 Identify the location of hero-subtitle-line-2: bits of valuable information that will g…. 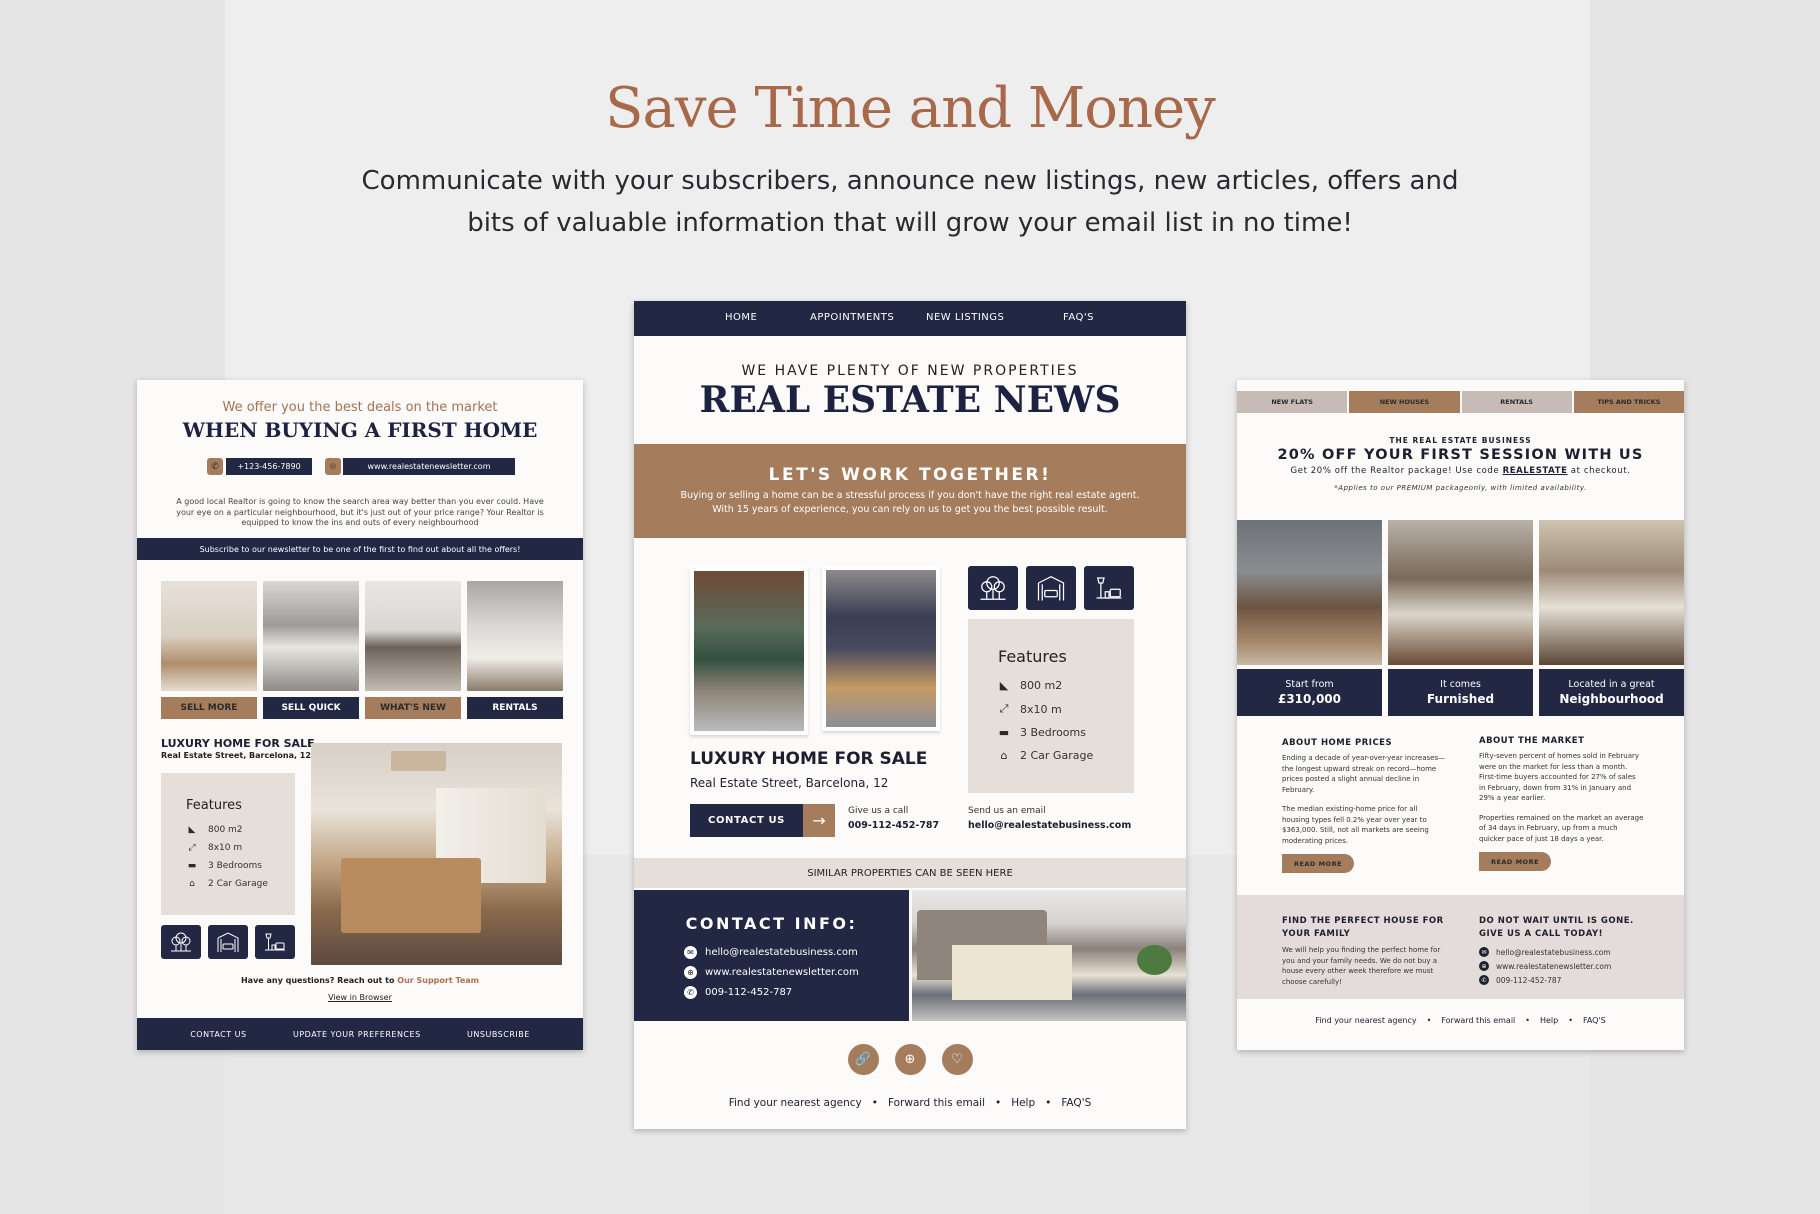
(910, 223).